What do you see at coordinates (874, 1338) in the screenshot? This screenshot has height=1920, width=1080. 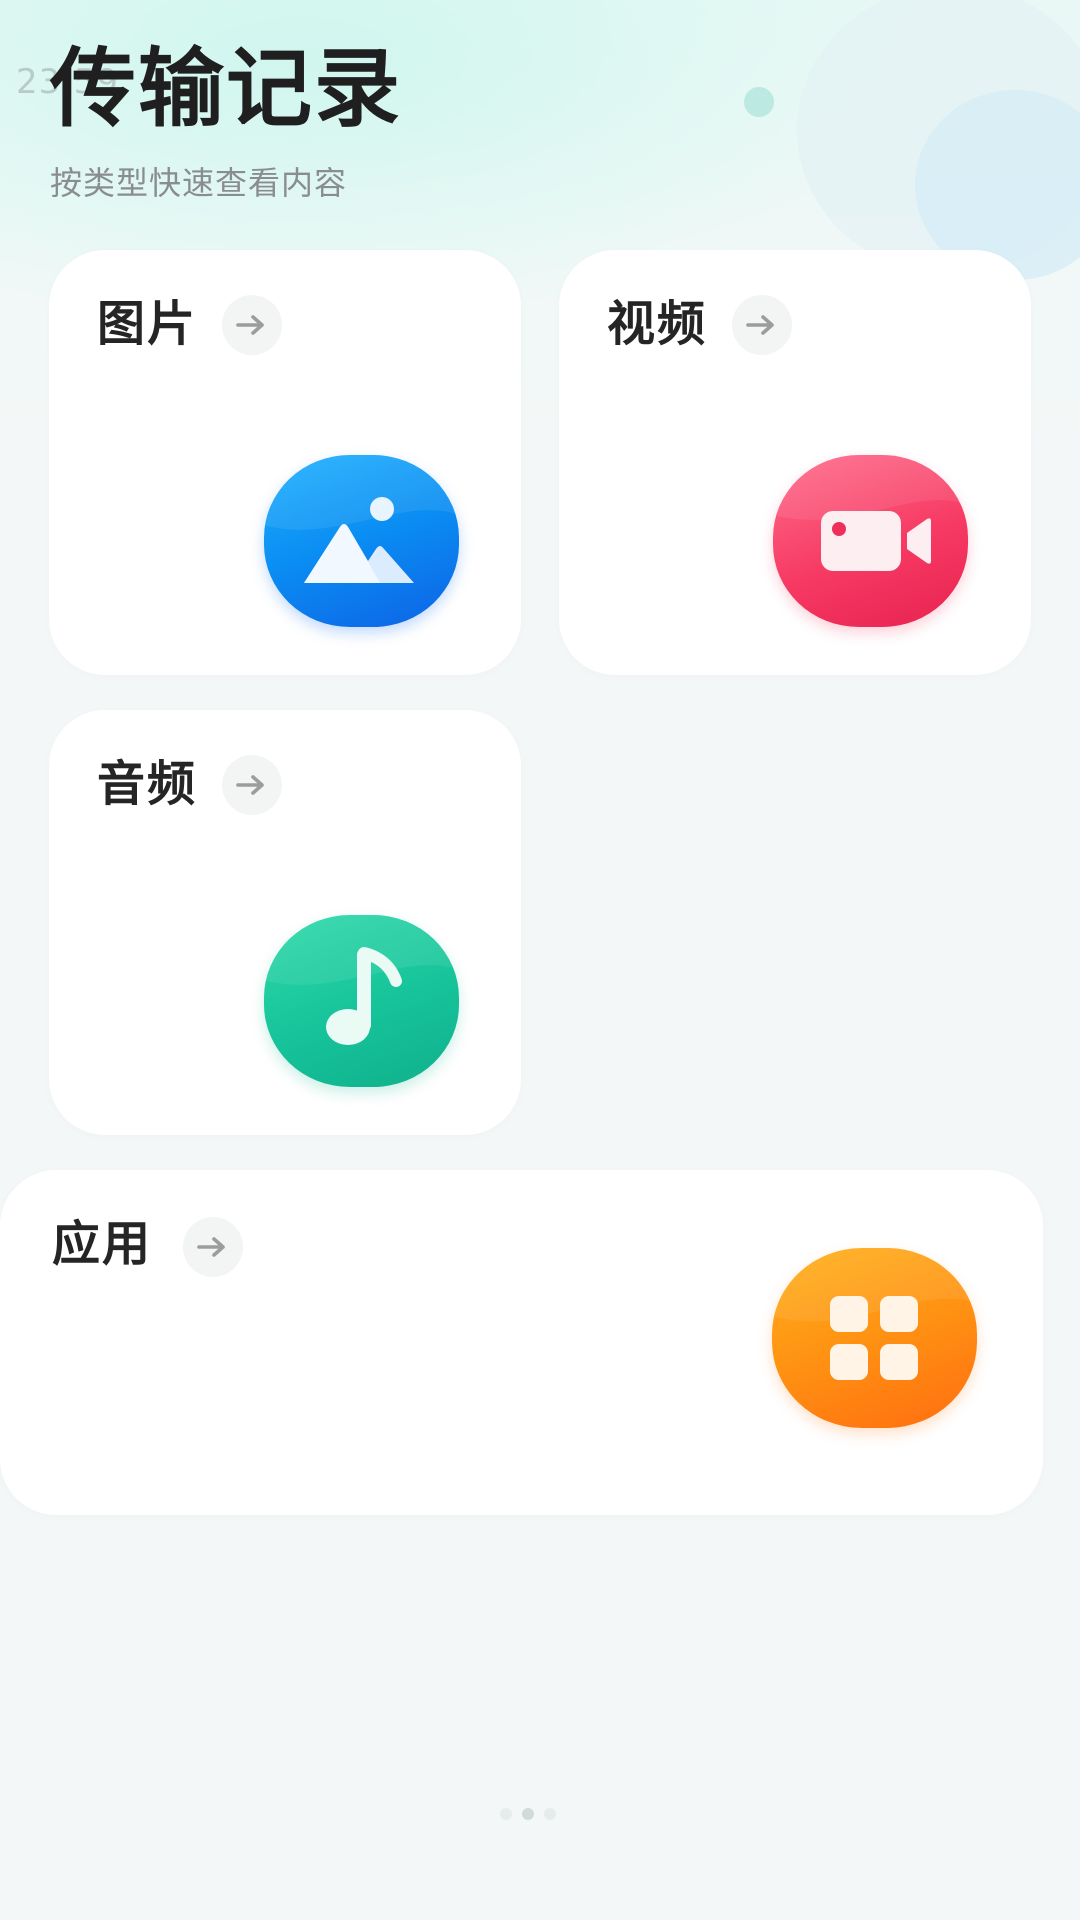 I see `apps-grid-icon` at bounding box center [874, 1338].